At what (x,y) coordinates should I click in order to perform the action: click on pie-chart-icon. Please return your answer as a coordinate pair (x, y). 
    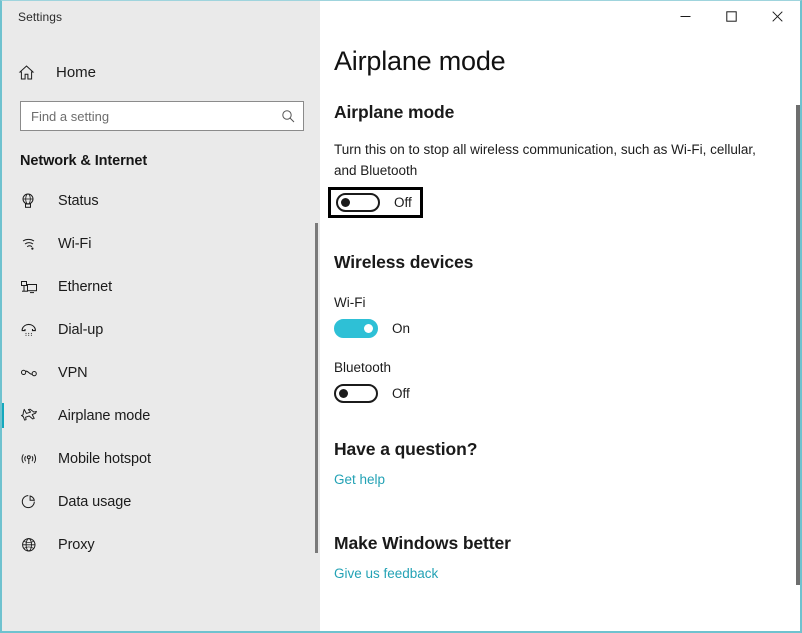
    Looking at the image, I should click on (32, 502).